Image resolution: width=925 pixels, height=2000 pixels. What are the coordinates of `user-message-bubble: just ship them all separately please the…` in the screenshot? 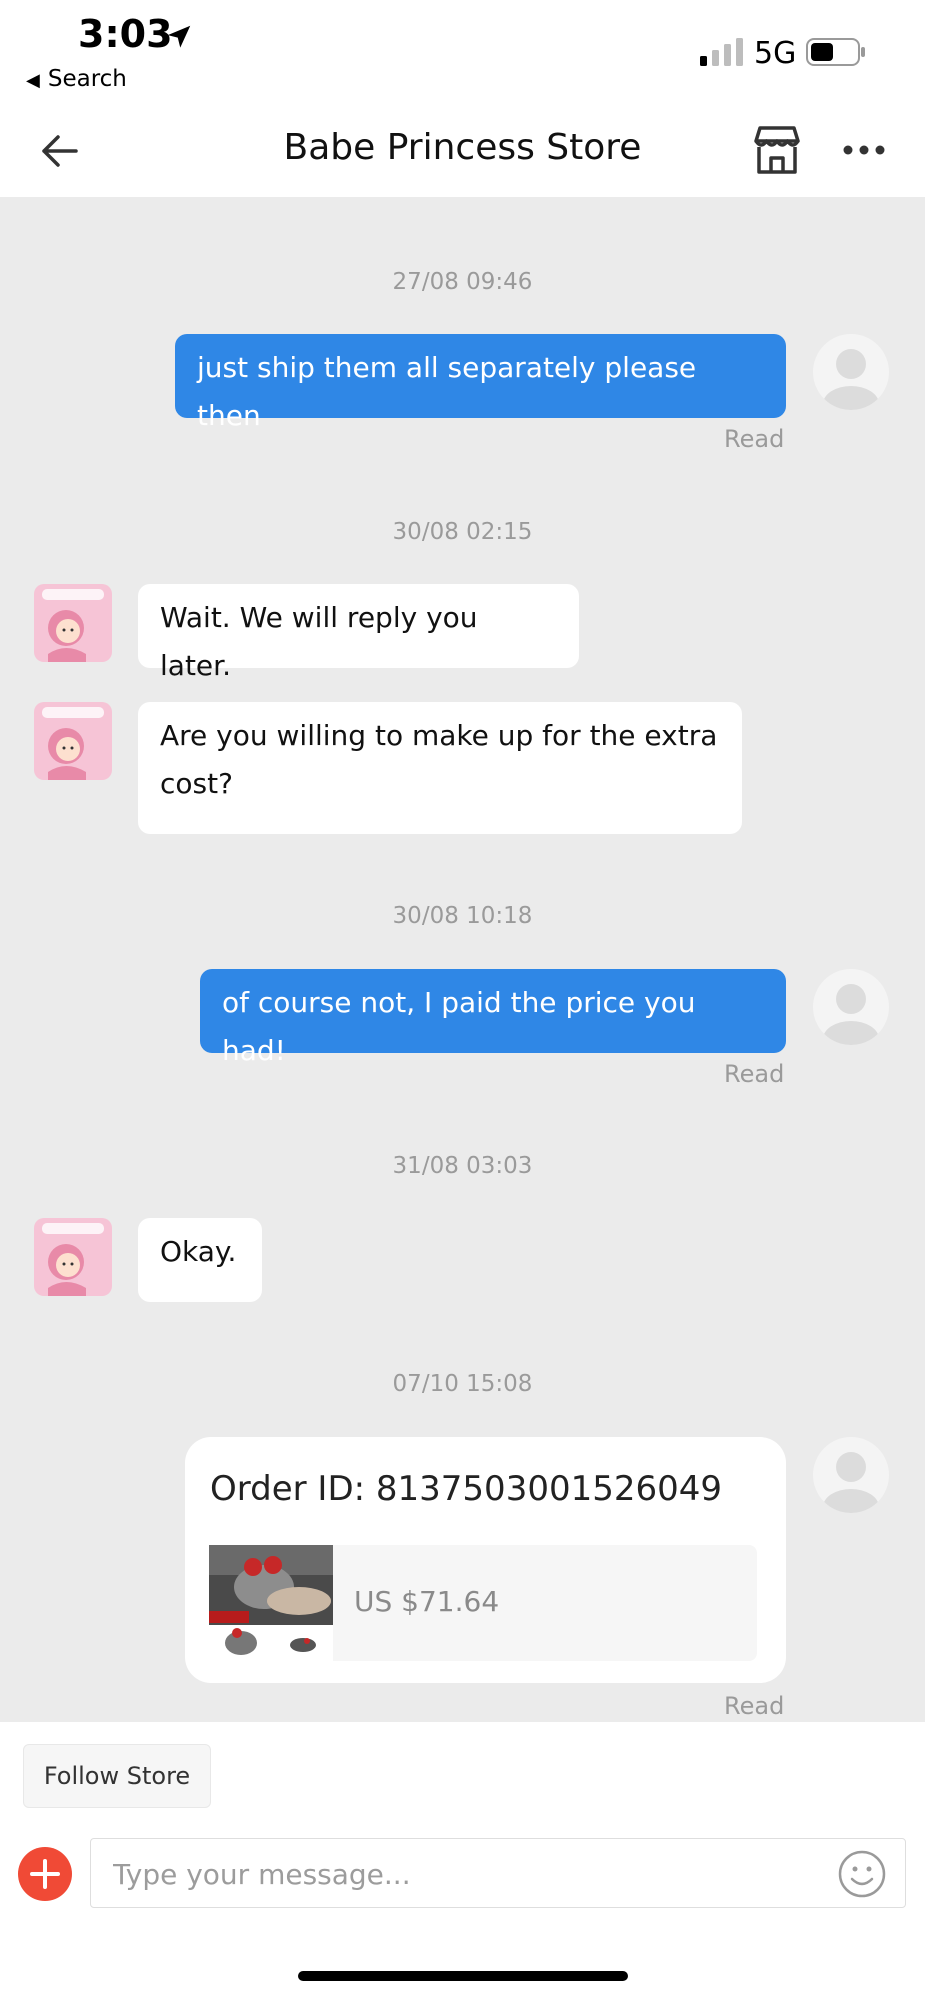 It's located at (480, 383).